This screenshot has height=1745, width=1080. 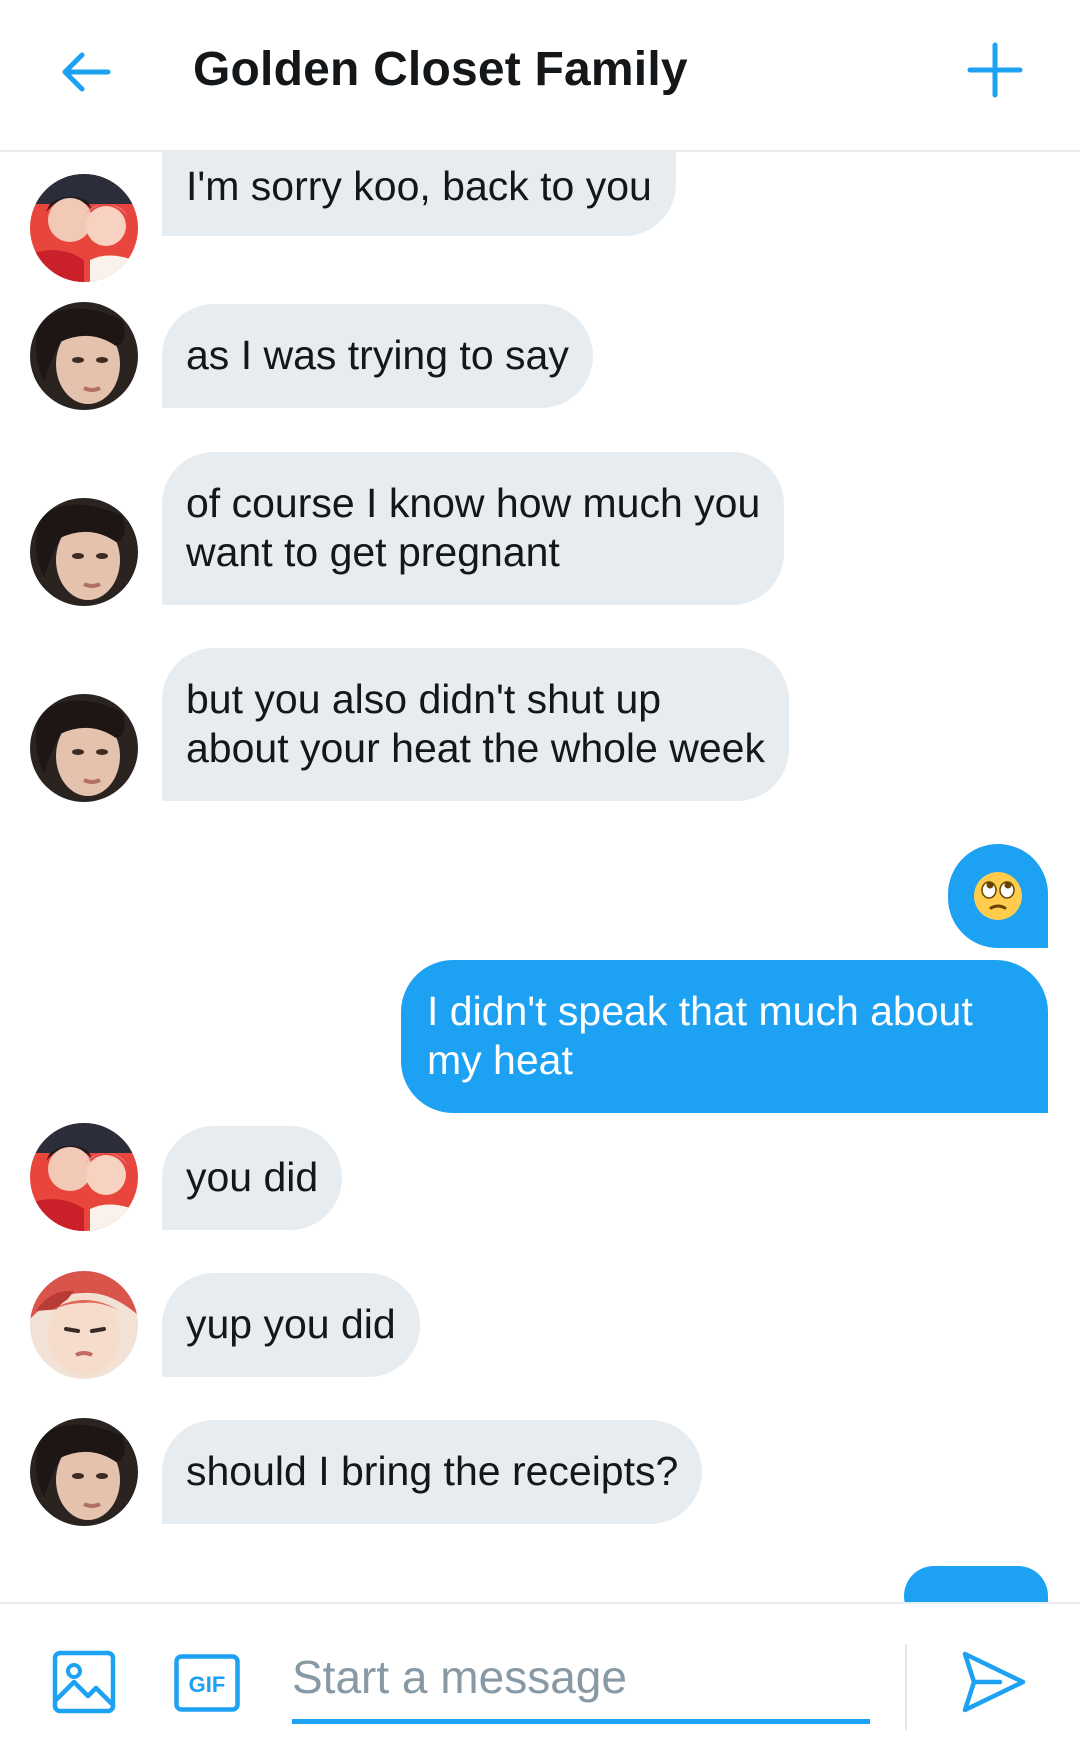 I want to click on message-text: yup you did, so click(x=291, y=1324).